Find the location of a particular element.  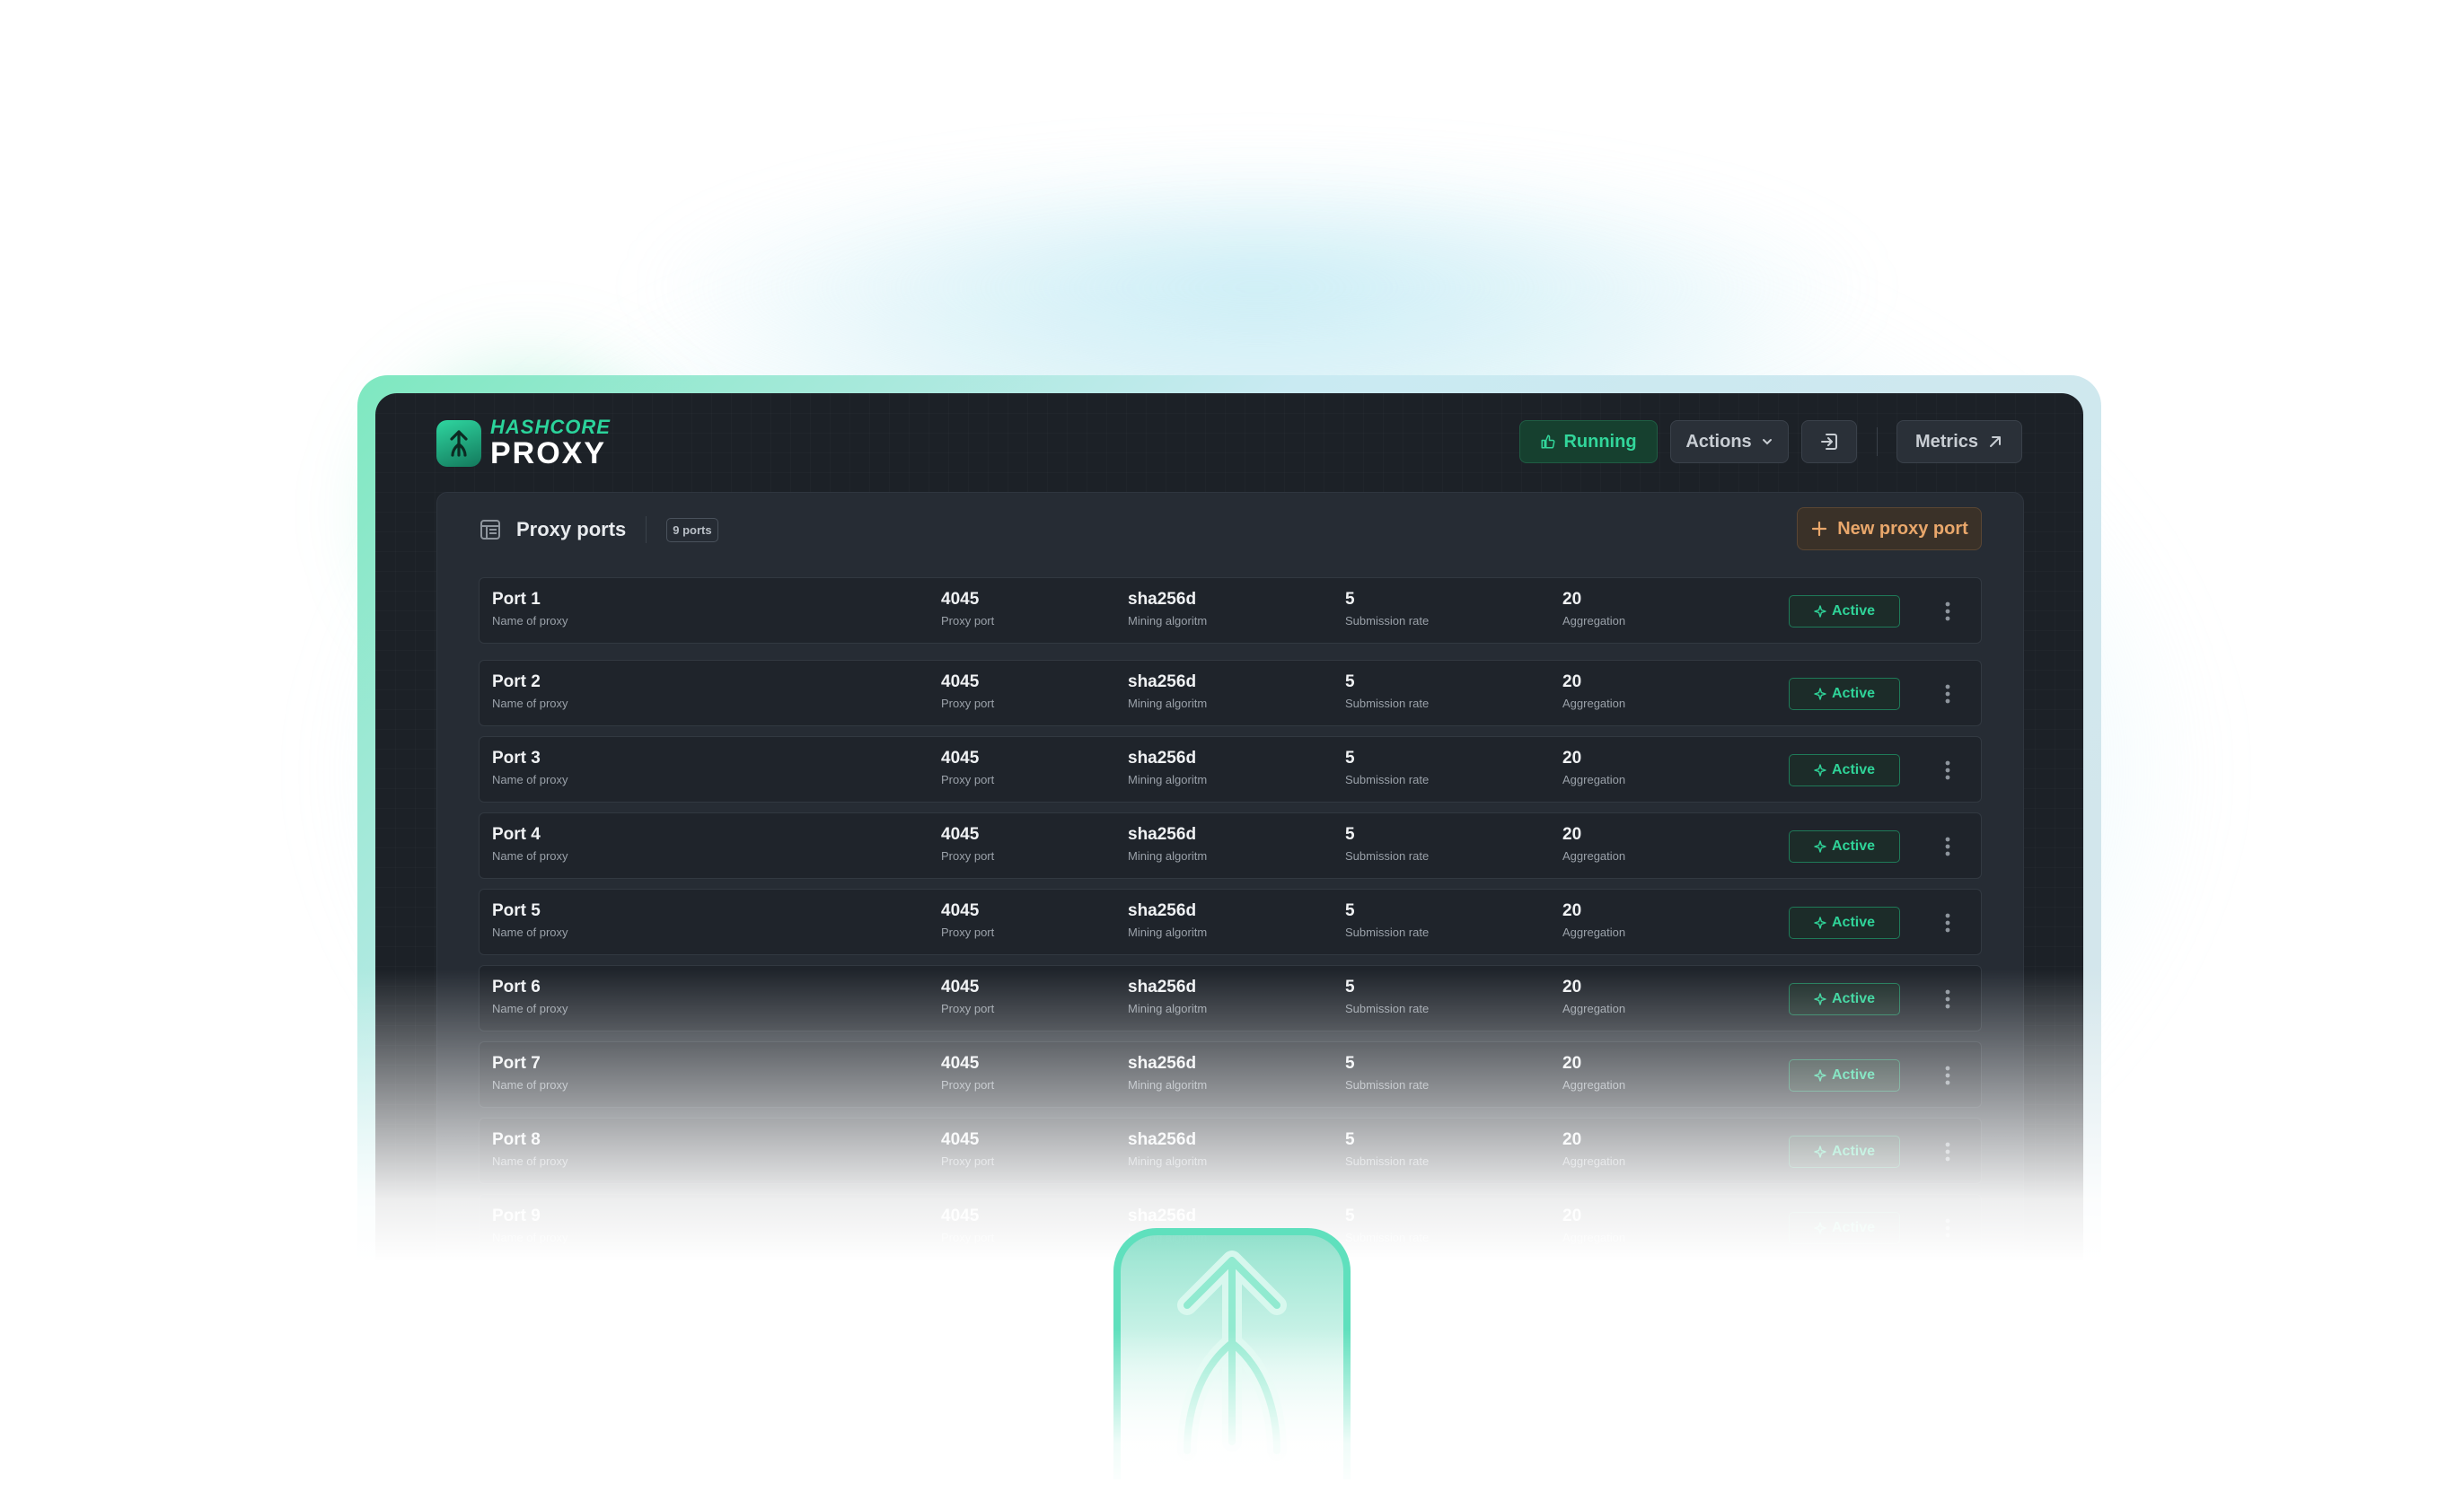

new-proxy-port-label: New proxy port is located at coordinates (1902, 528).